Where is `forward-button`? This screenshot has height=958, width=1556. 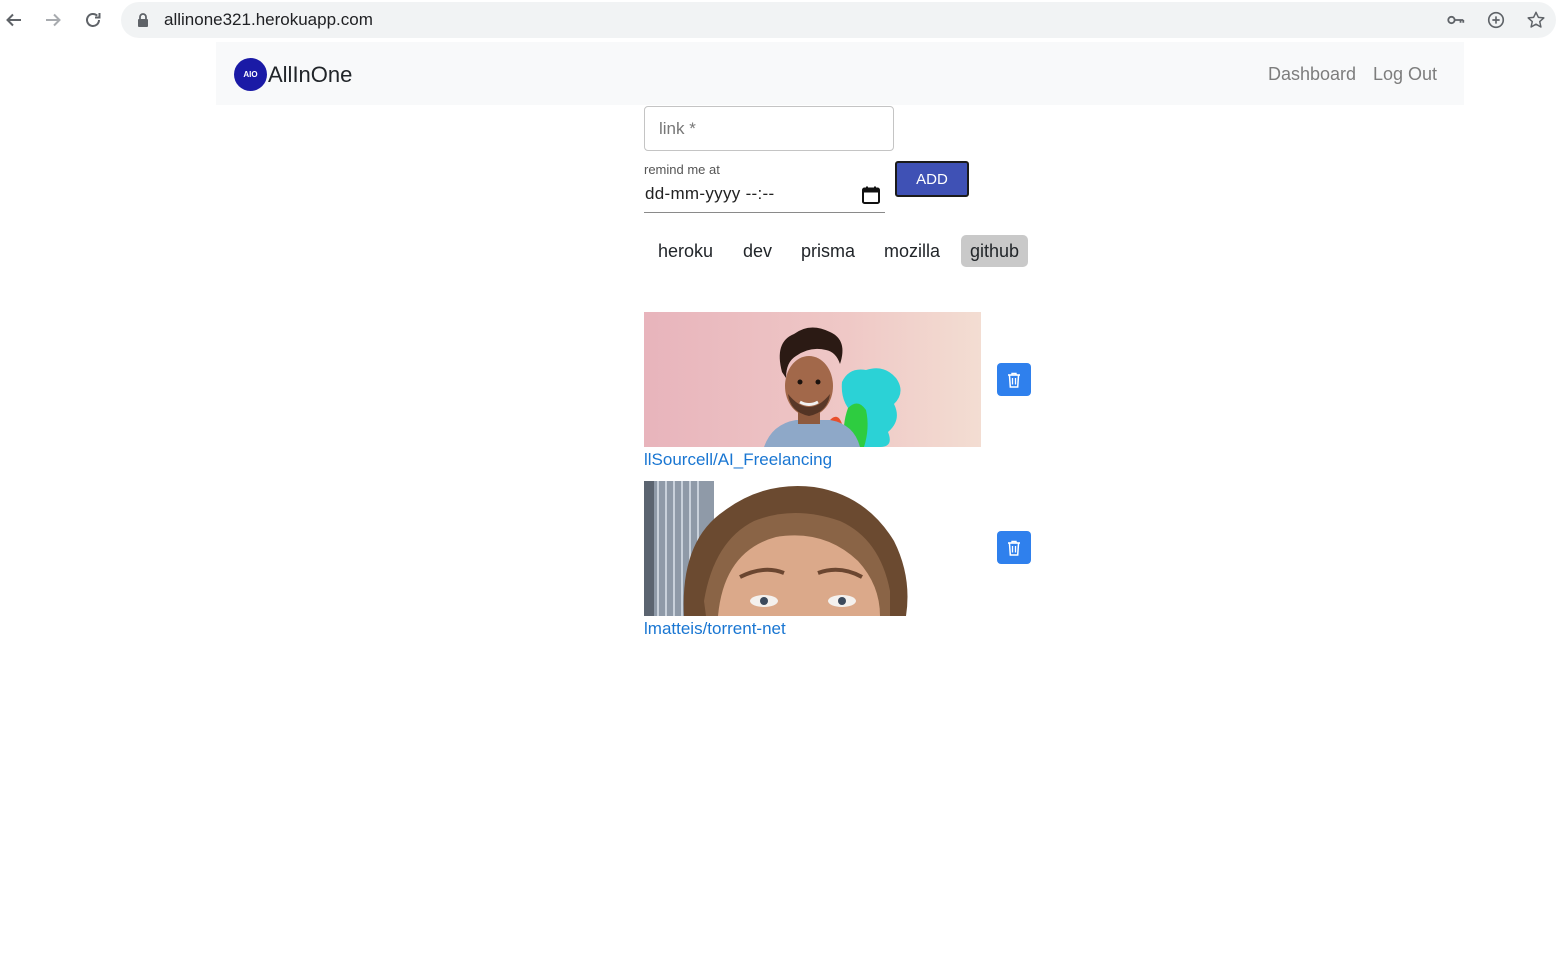
forward-button is located at coordinates (53, 20).